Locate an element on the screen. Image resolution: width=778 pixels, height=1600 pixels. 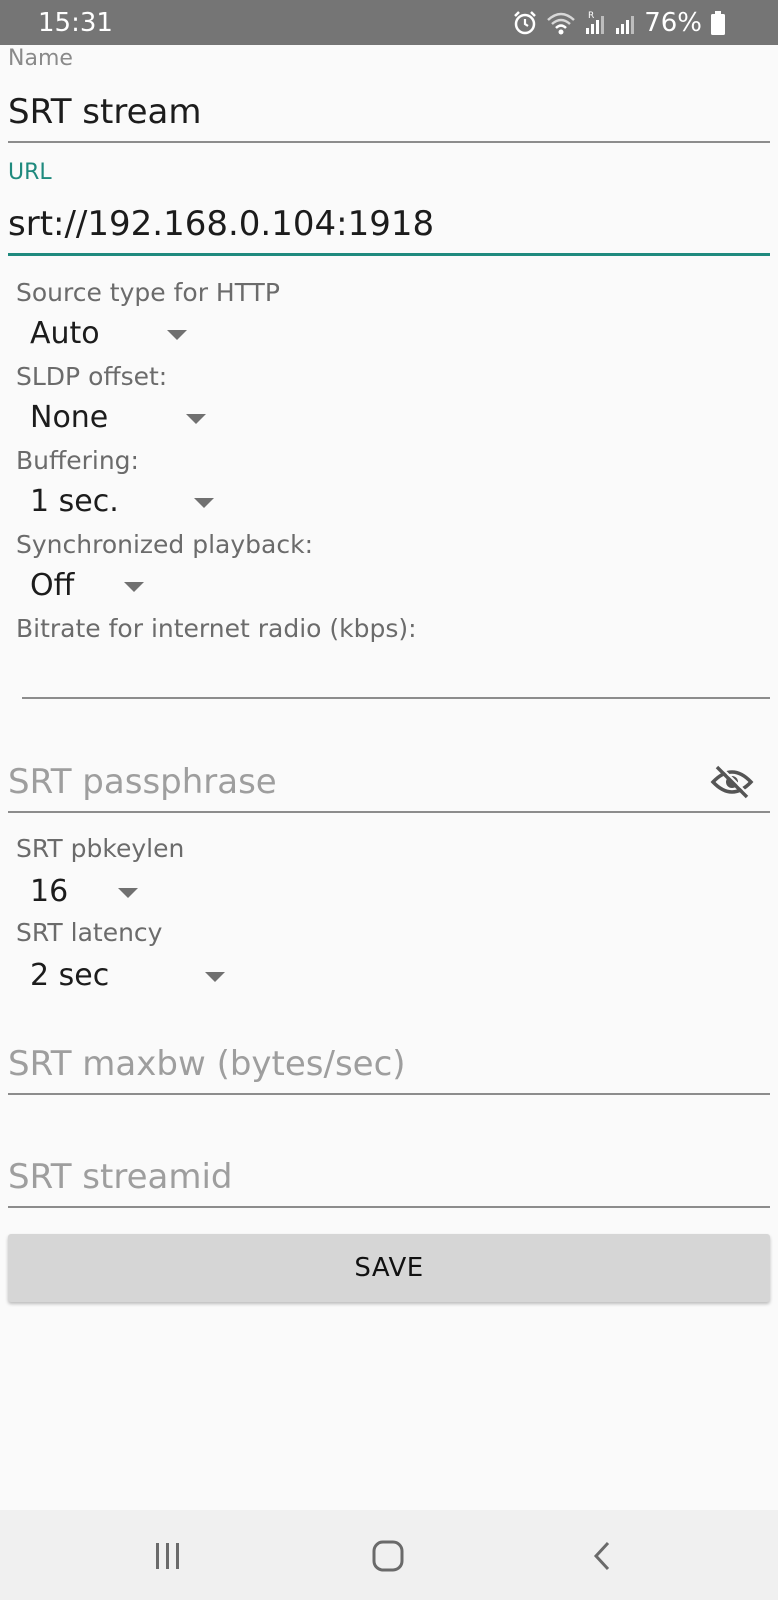
recent-apps-icon is located at coordinates (168, 1558).